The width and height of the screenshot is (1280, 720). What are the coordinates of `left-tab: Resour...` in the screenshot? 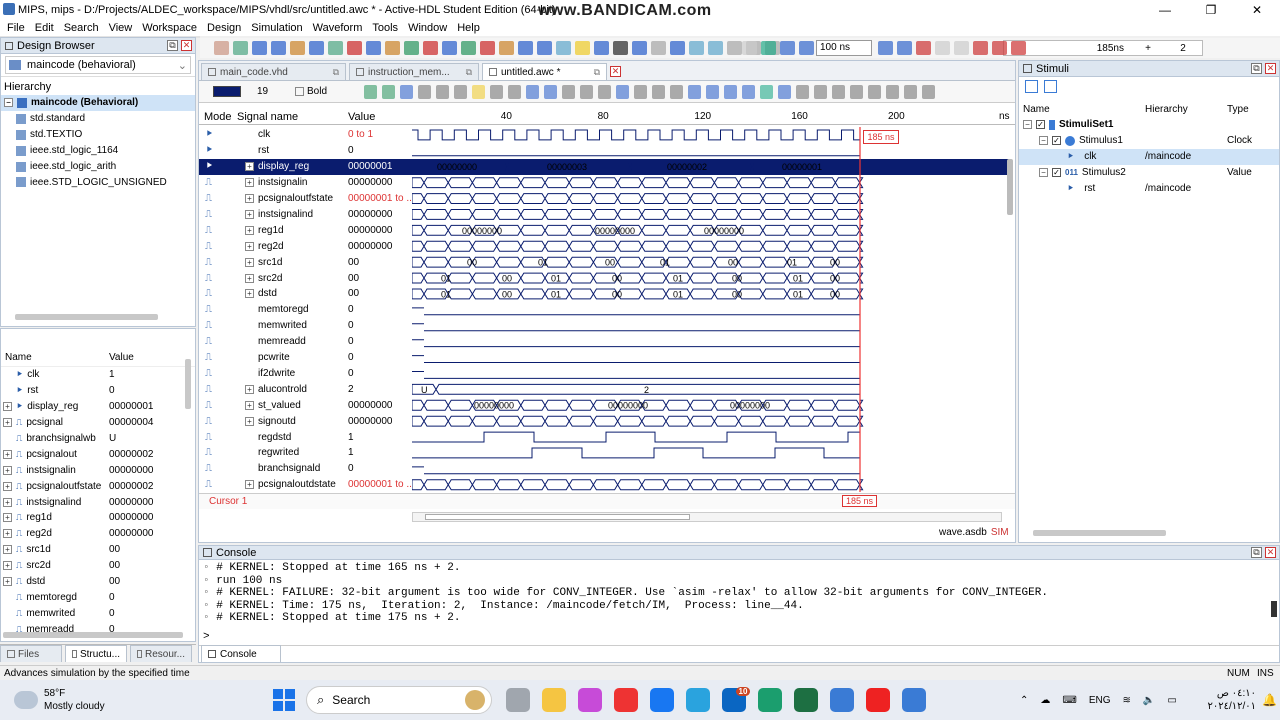 It's located at (161, 653).